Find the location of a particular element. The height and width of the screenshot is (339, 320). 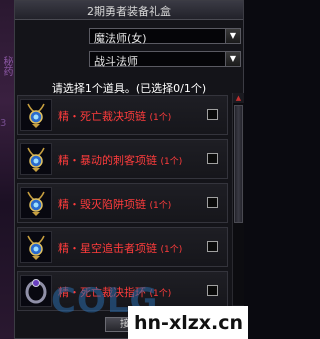

item-name: 精・暴动的刺客项链 (1个) is located at coordinates (120, 160).